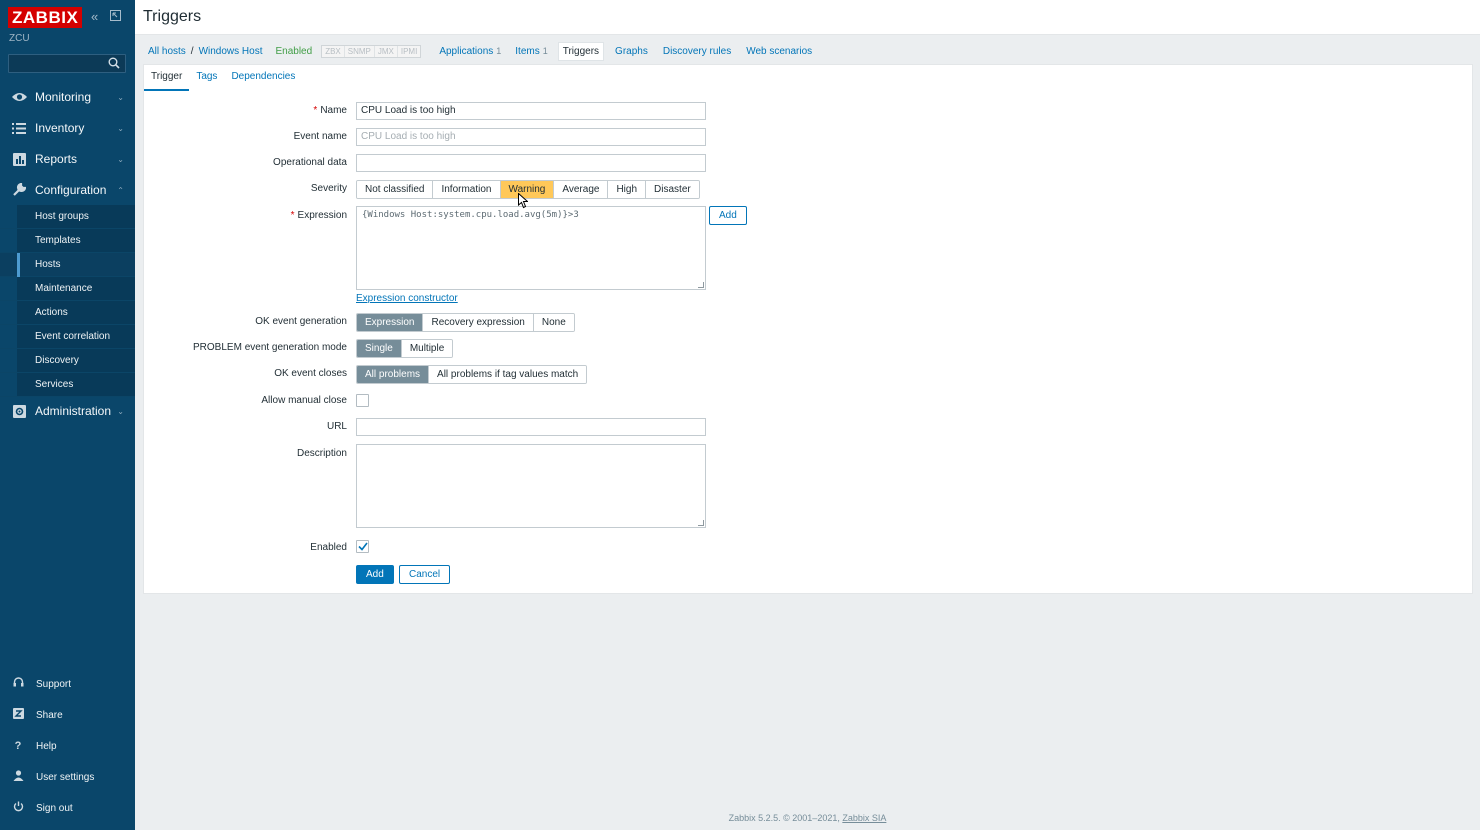 The width and height of the screenshot is (1480, 830). I want to click on badge-snmp: SNMP, so click(359, 51).